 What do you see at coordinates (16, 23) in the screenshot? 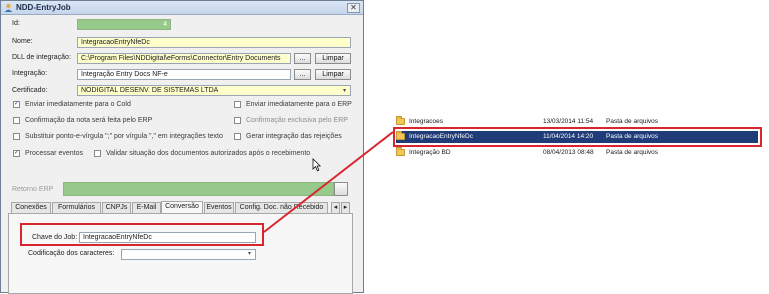
I see `id-label: Id:` at bounding box center [16, 23].